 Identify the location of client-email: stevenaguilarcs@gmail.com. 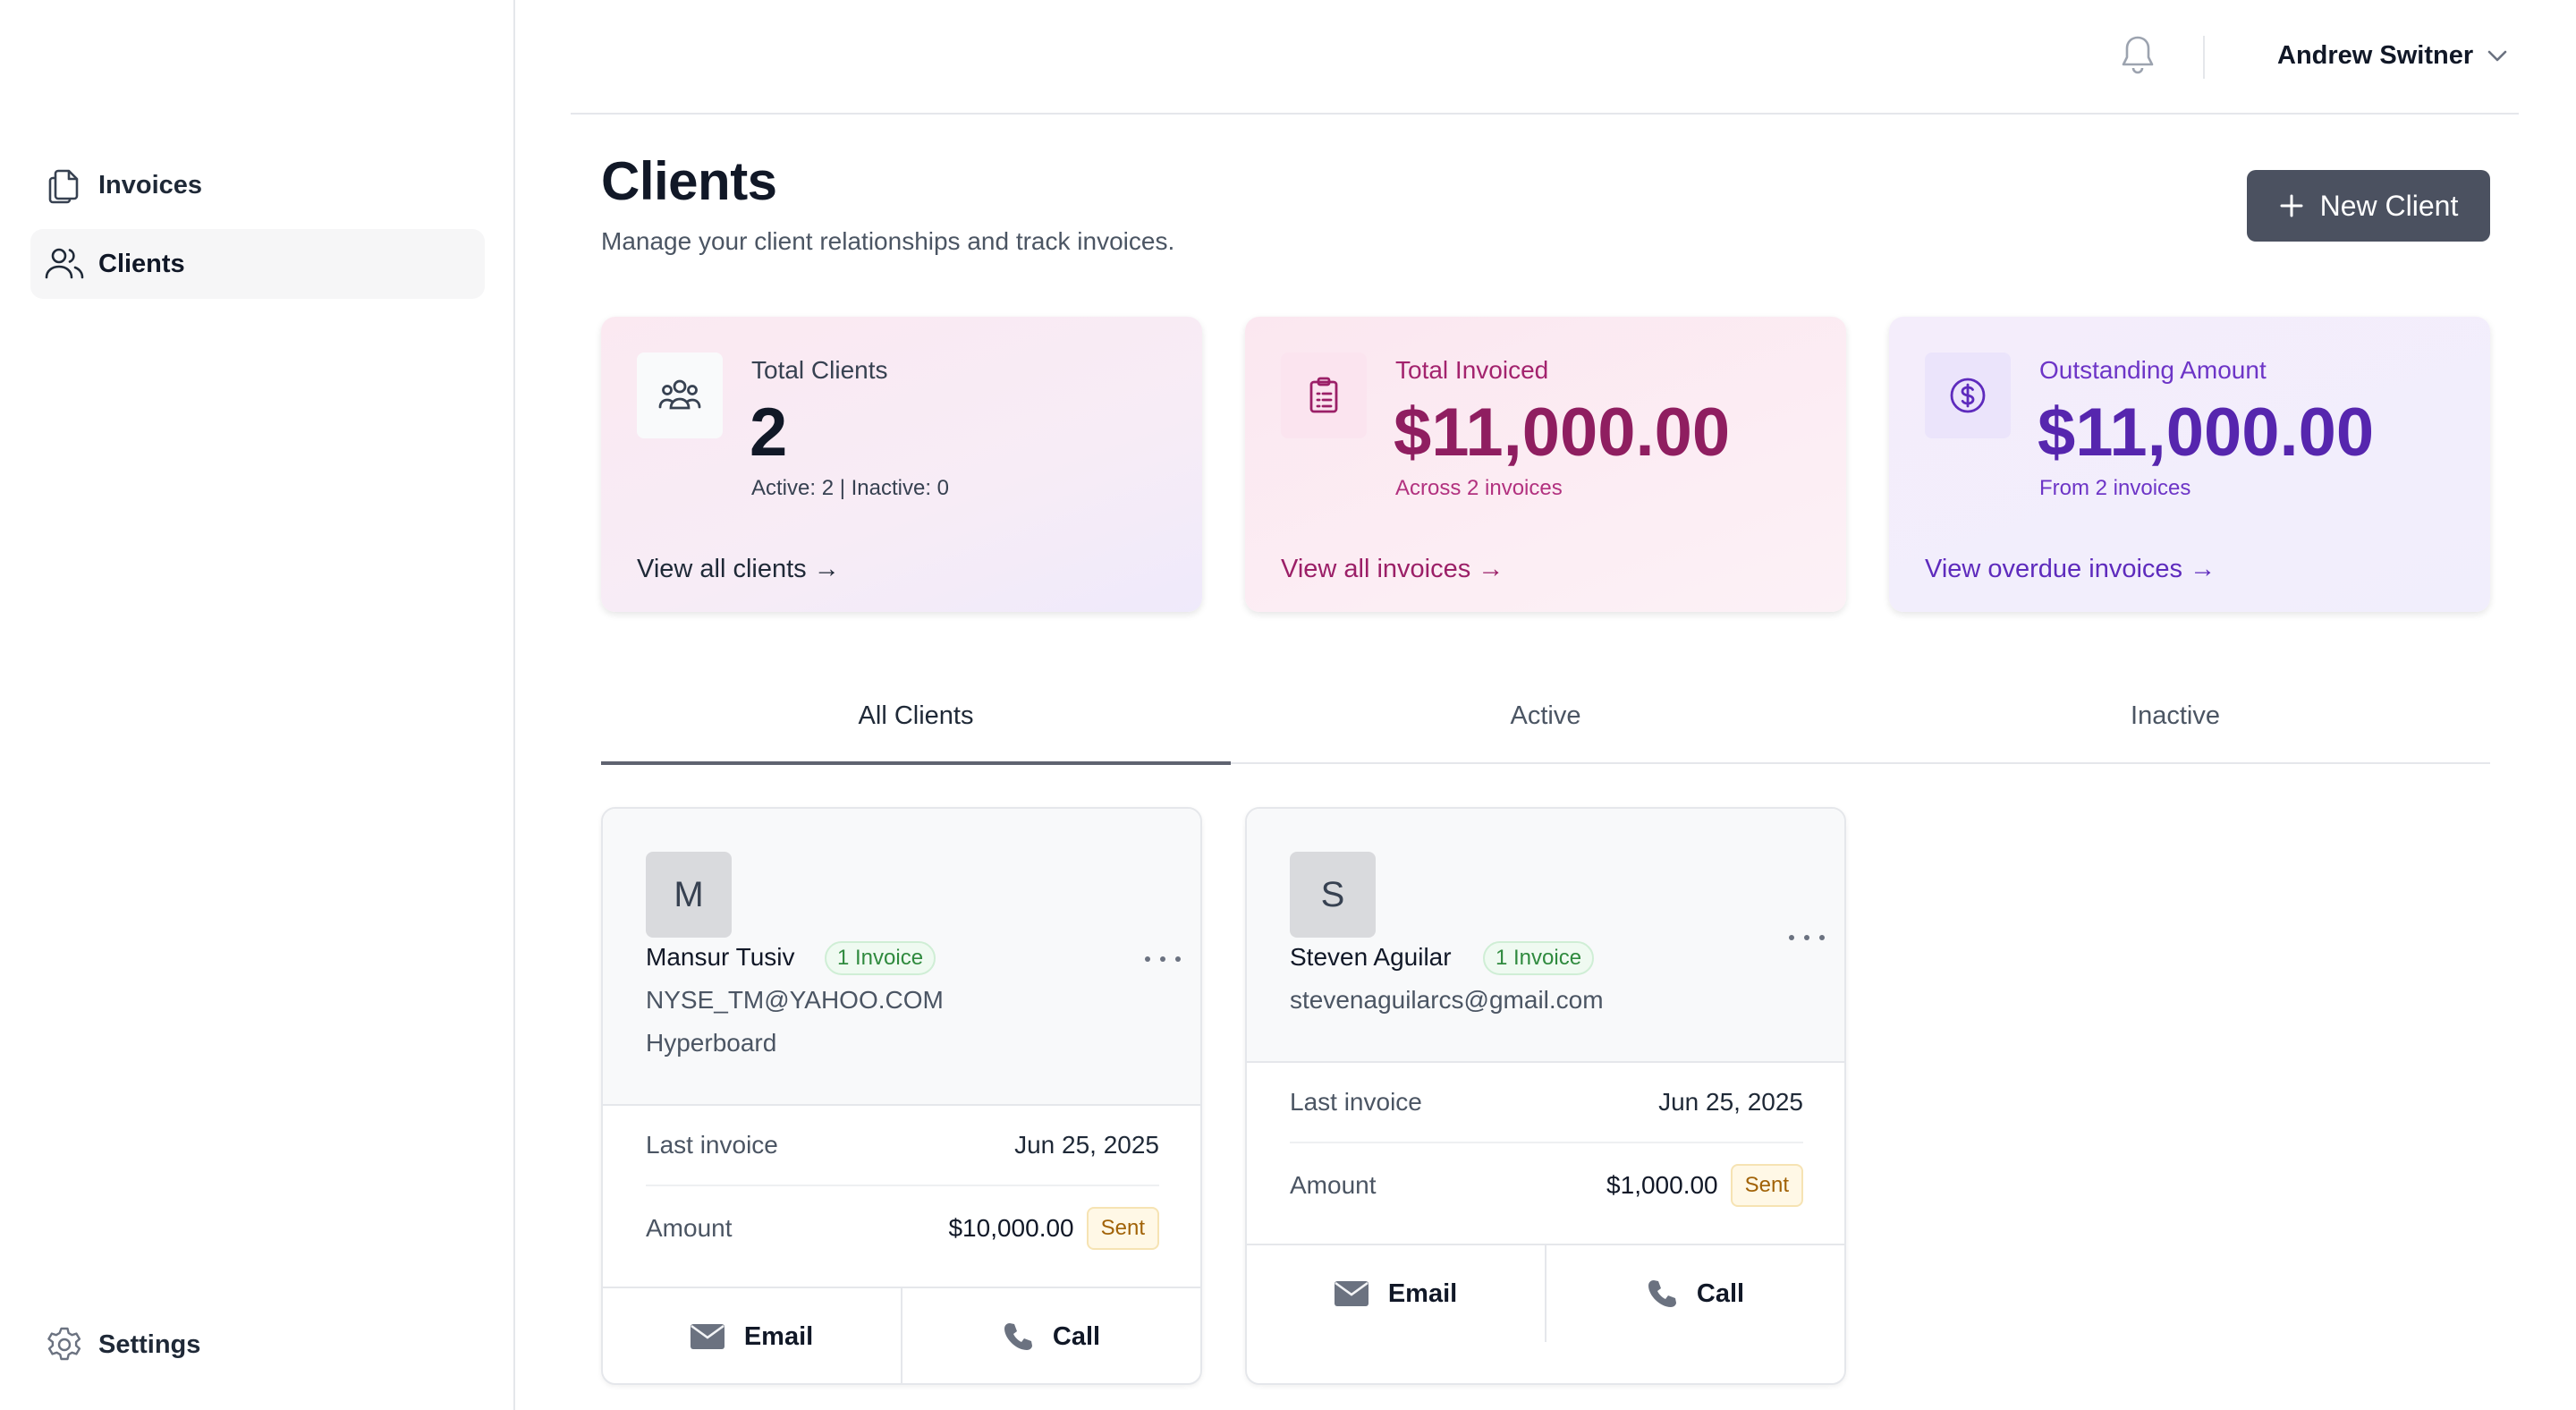
(1447, 1000).